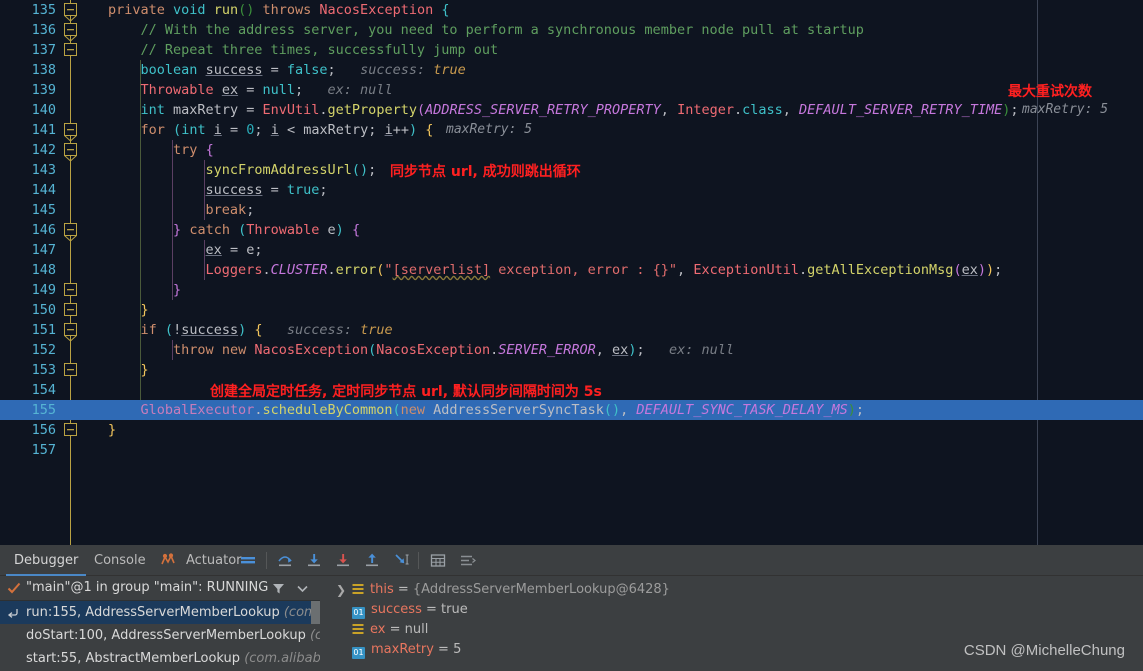 Image resolution: width=1143 pixels, height=671 pixels. I want to click on line-text: syncFromAddressUrl();, so click(291, 170).